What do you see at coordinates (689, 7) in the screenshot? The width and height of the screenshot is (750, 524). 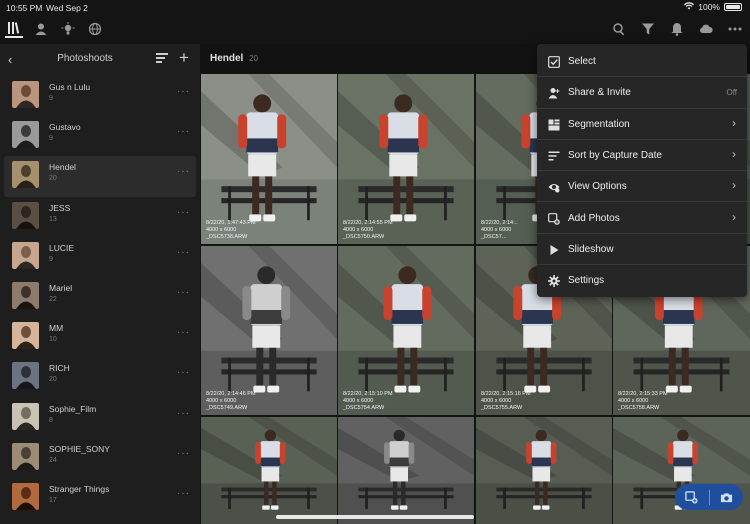 I see `wifi-icon` at bounding box center [689, 7].